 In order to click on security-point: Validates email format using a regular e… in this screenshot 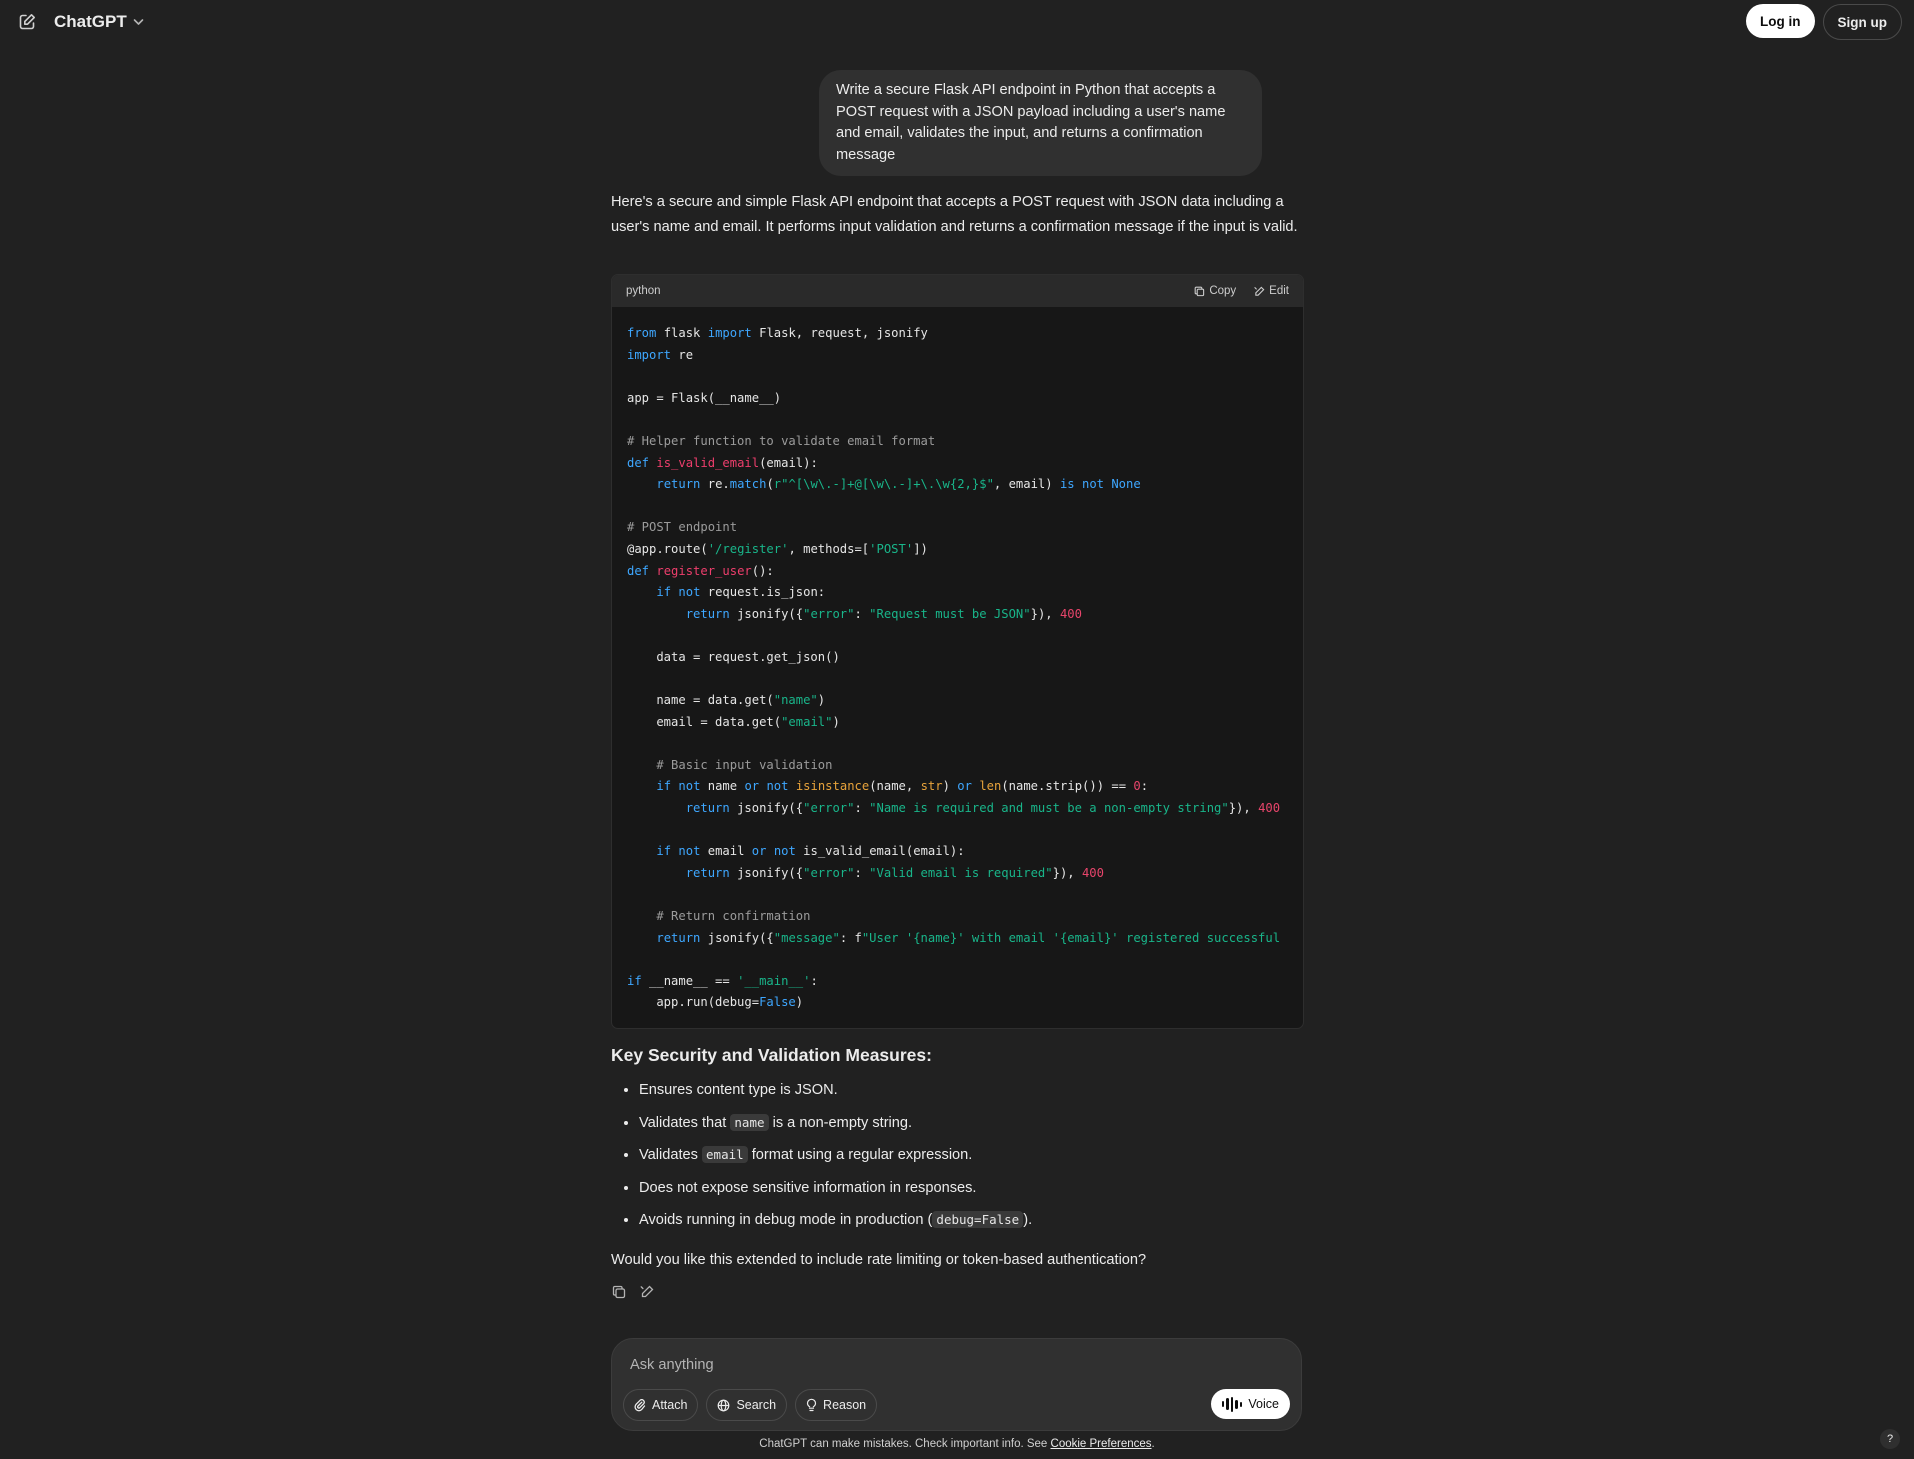, I will do `click(969, 1159)`.